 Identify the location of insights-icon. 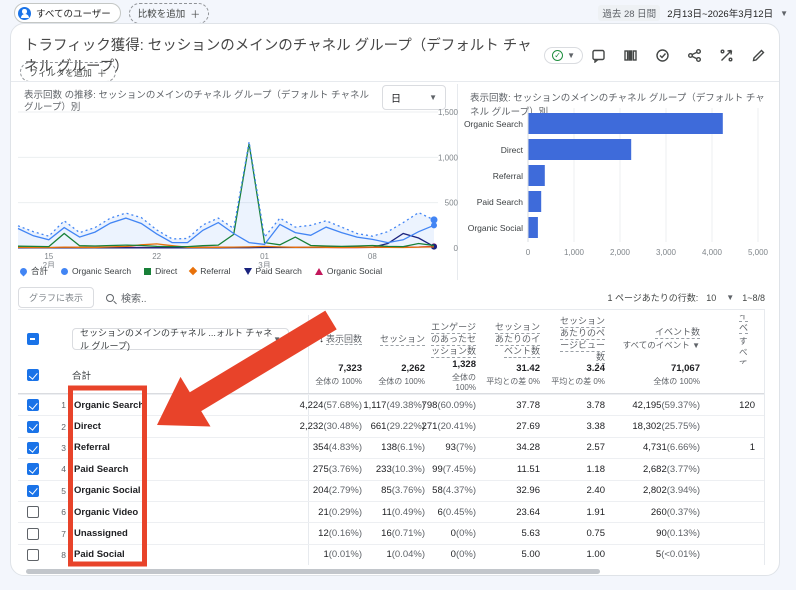
(662, 55).